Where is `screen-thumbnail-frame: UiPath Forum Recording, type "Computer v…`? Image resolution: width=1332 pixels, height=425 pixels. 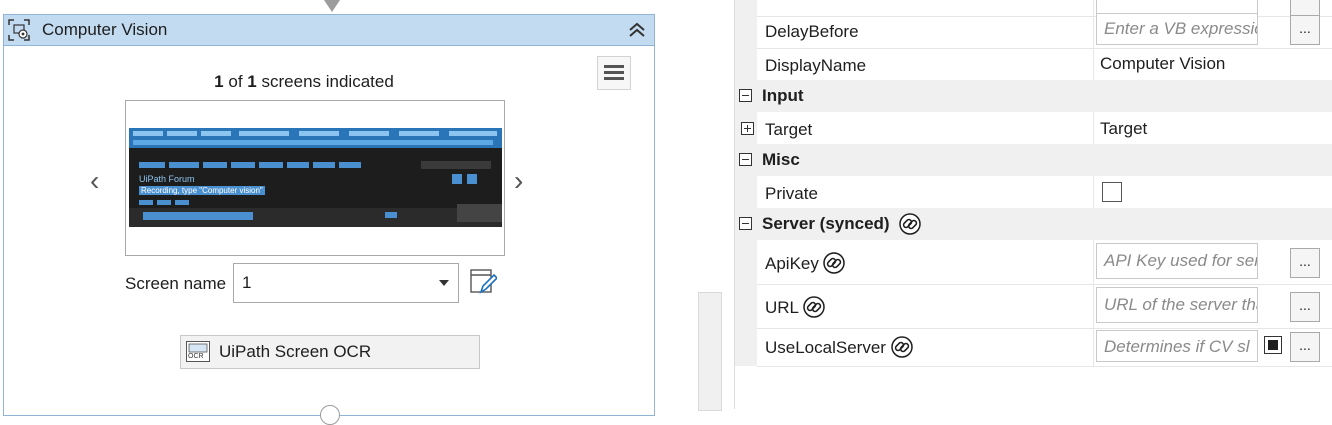 screen-thumbnail-frame: UiPath Forum Recording, type "Computer v… is located at coordinates (315, 178).